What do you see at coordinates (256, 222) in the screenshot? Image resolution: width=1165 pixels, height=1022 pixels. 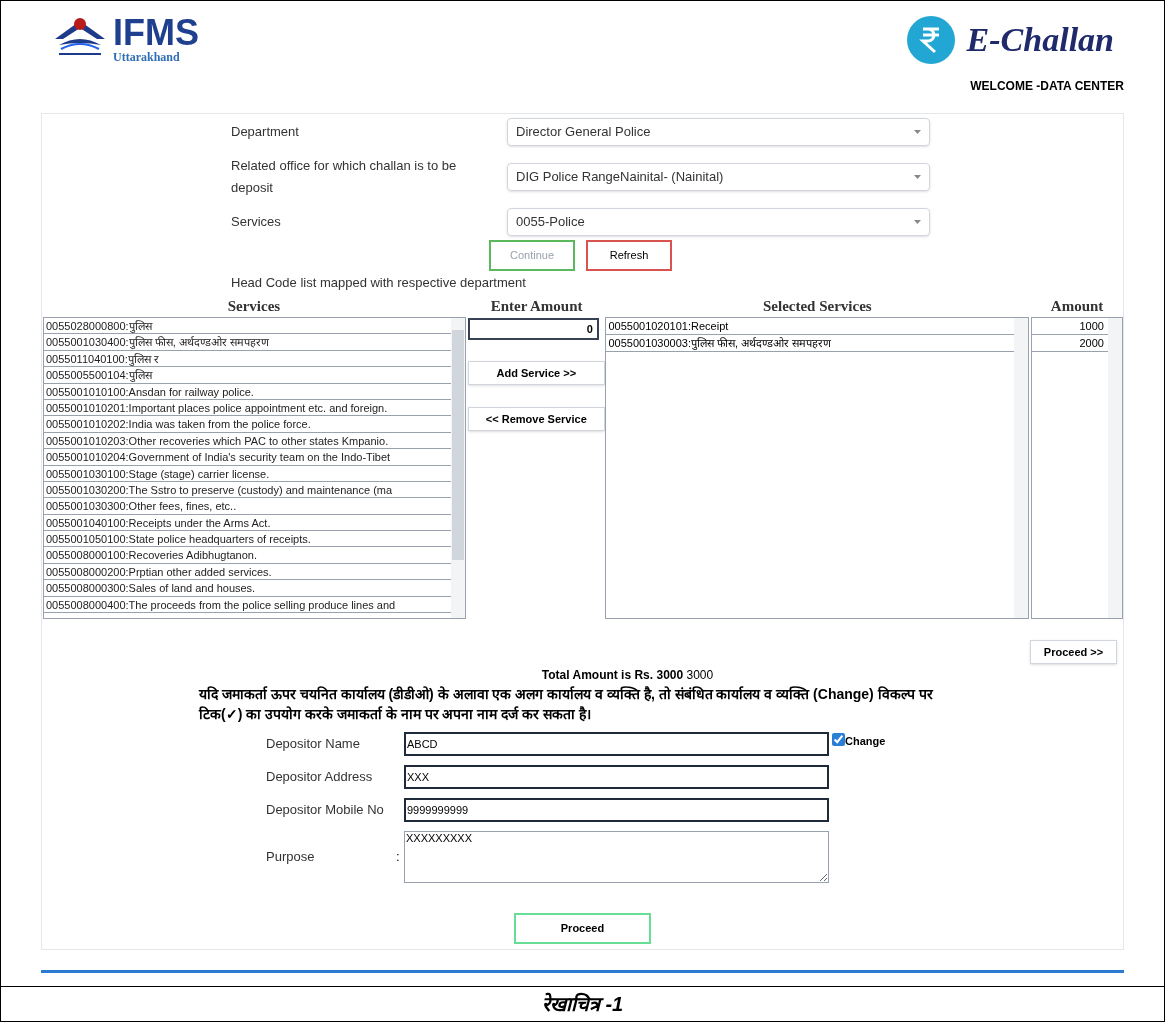 I see `field-label: Services` at bounding box center [256, 222].